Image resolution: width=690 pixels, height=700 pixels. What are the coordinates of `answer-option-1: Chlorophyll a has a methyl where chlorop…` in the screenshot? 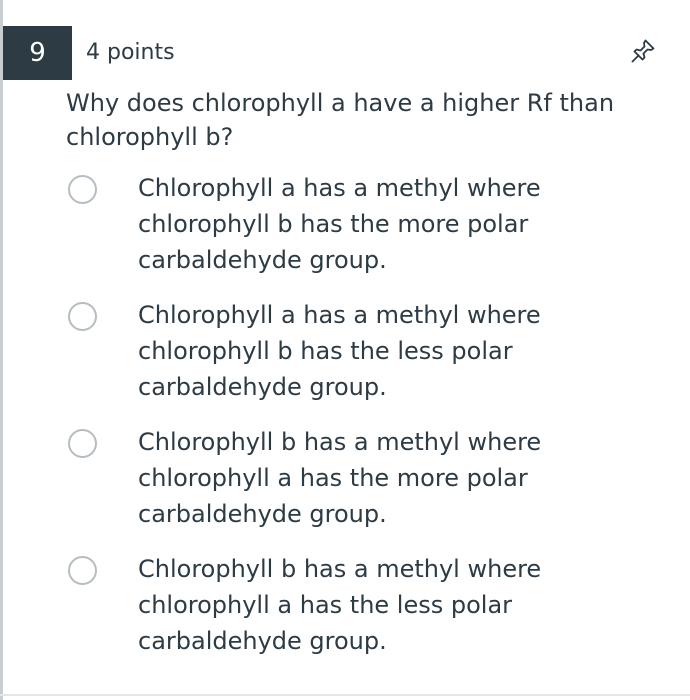 It's located at (366, 225).